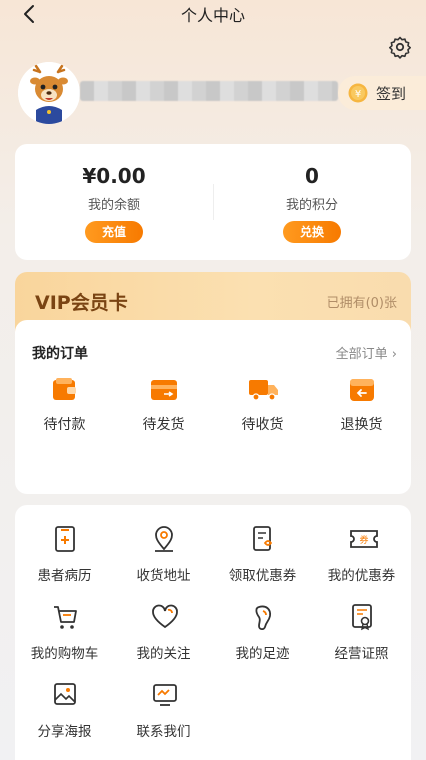 Image resolution: width=426 pixels, height=760 pixels. Describe the element at coordinates (65, 539) in the screenshot. I see `medical-record-icon` at that location.